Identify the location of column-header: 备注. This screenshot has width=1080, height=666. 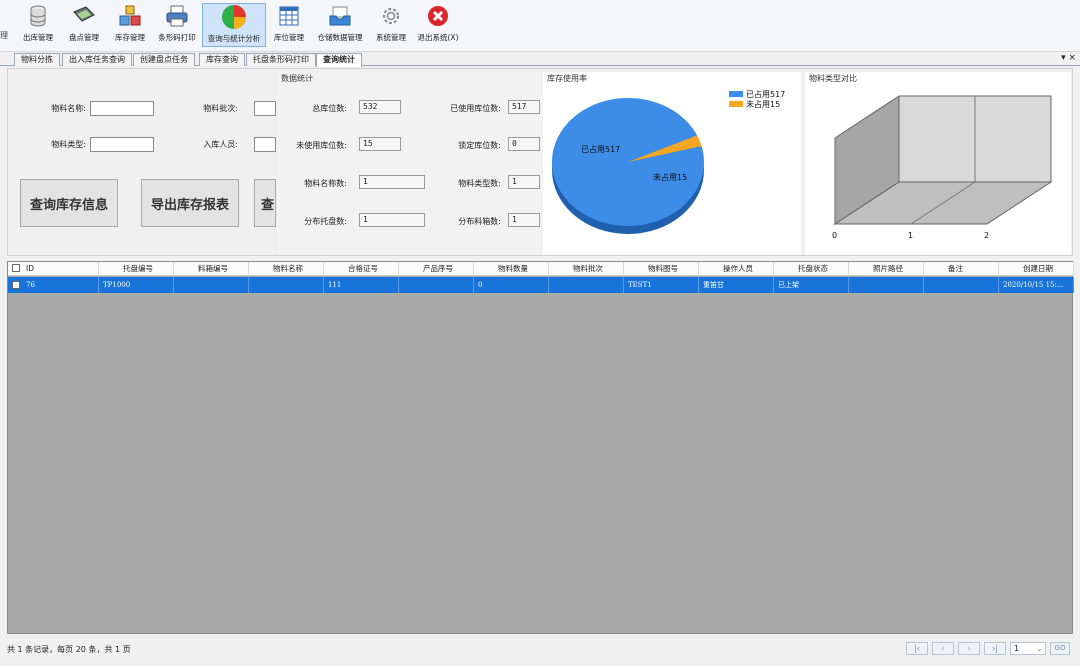
(961, 269).